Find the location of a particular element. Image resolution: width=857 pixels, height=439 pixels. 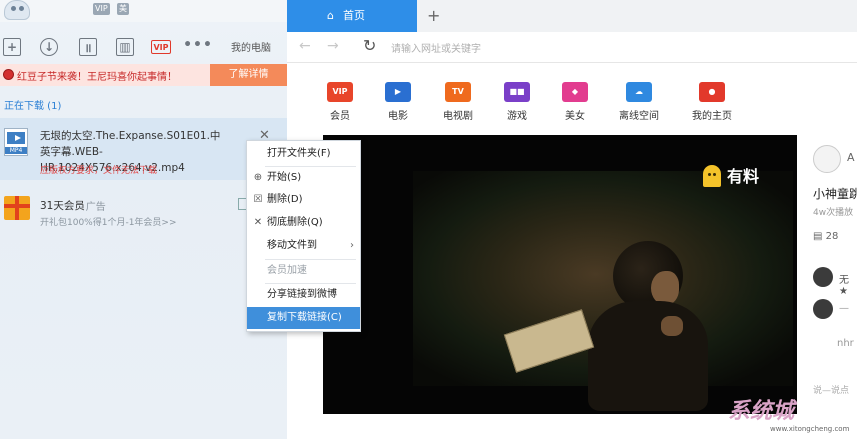

nav-movie: ▶ 电影 is located at coordinates (398, 102).